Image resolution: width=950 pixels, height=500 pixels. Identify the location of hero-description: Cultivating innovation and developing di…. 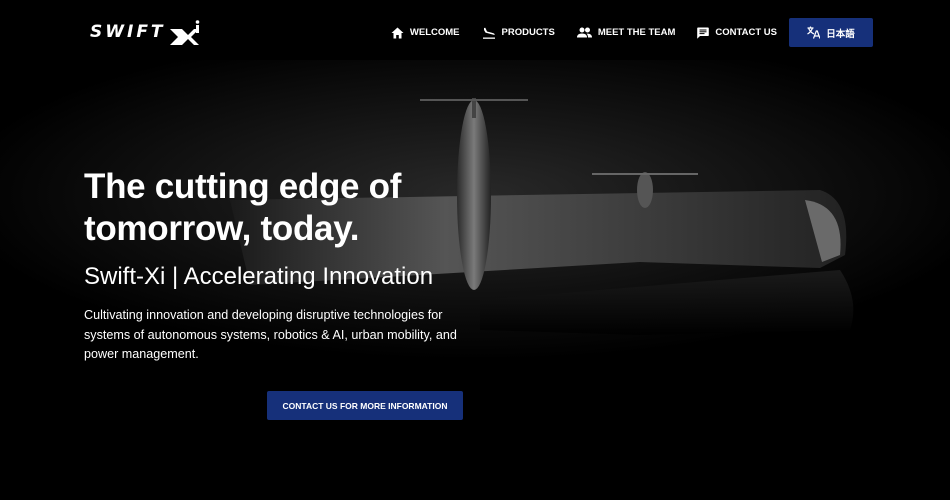
(270, 334).